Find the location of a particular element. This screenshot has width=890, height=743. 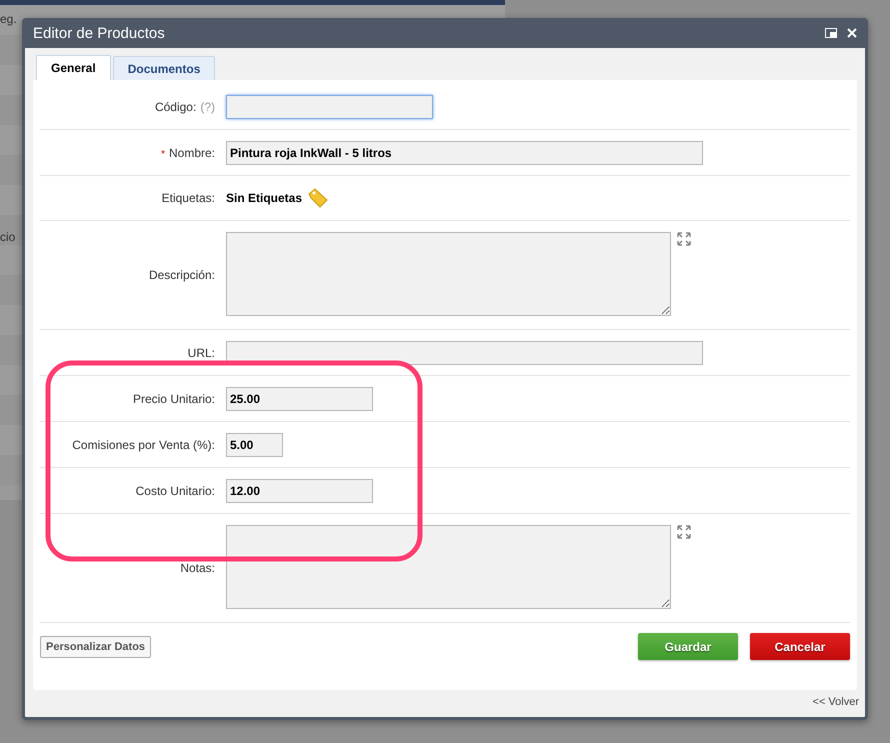

restore-icon is located at coordinates (831, 33).